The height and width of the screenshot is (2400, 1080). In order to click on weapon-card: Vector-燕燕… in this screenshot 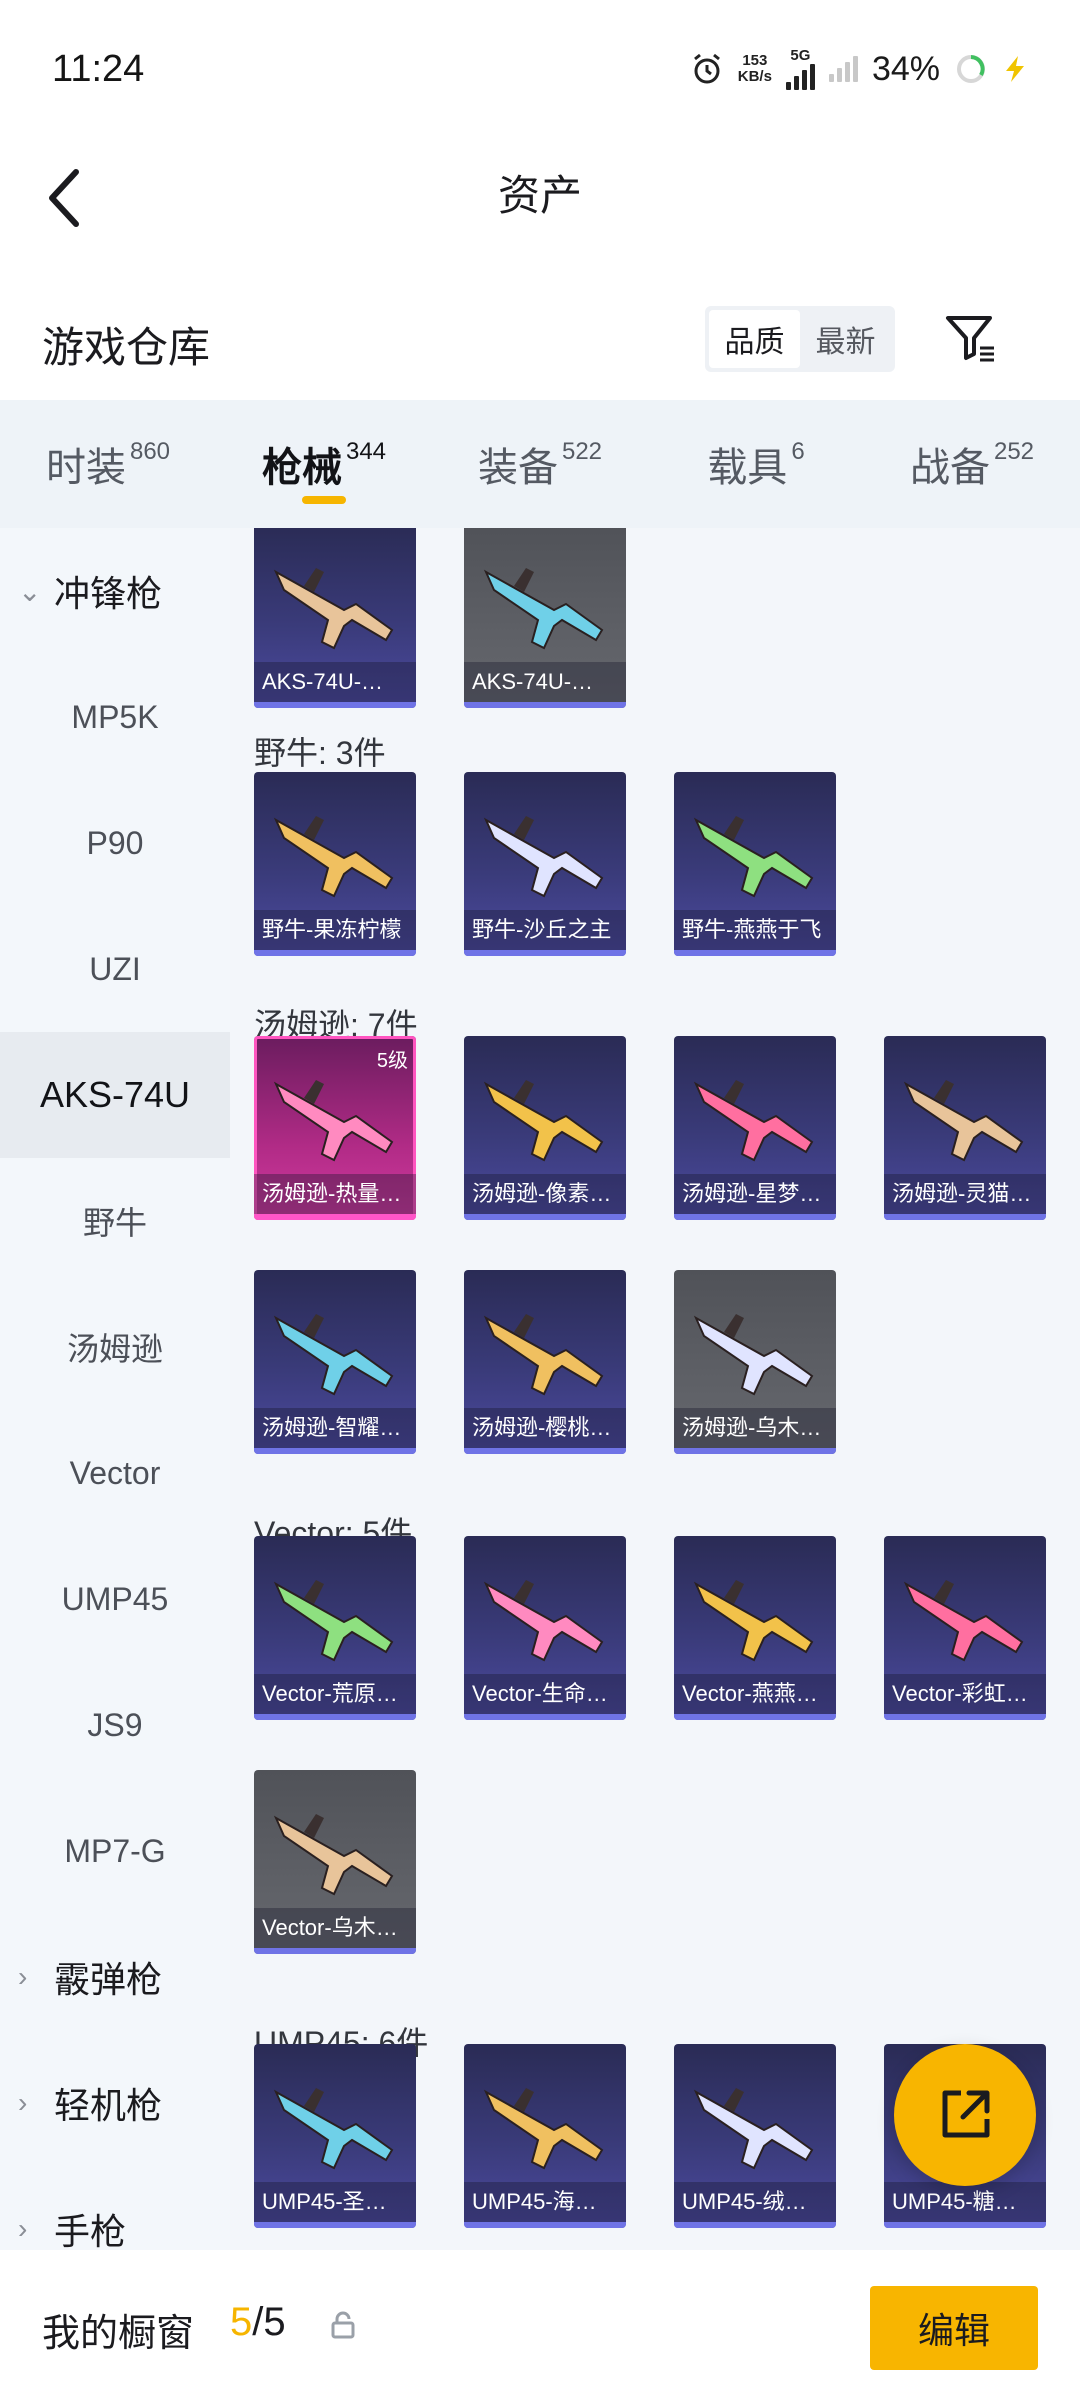, I will do `click(755, 1628)`.